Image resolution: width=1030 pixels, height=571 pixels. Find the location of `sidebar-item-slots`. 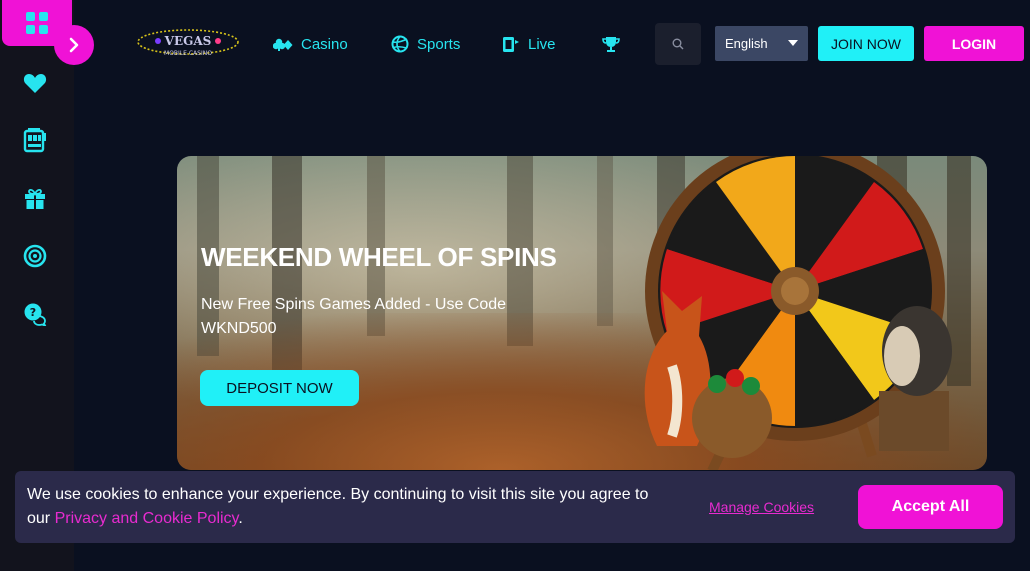

sidebar-item-slots is located at coordinates (35, 140).